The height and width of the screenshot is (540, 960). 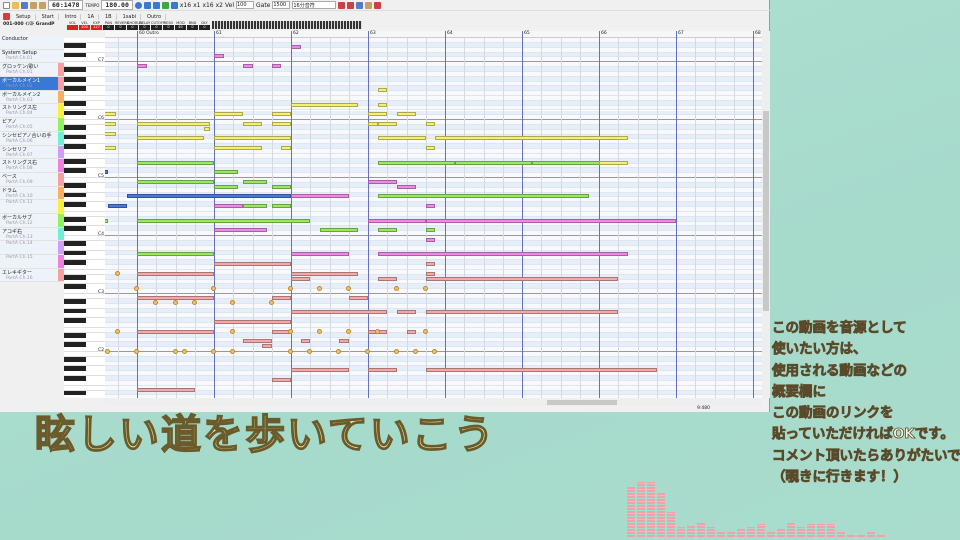 What do you see at coordinates (378, 5) in the screenshot?
I see `wrench-icon` at bounding box center [378, 5].